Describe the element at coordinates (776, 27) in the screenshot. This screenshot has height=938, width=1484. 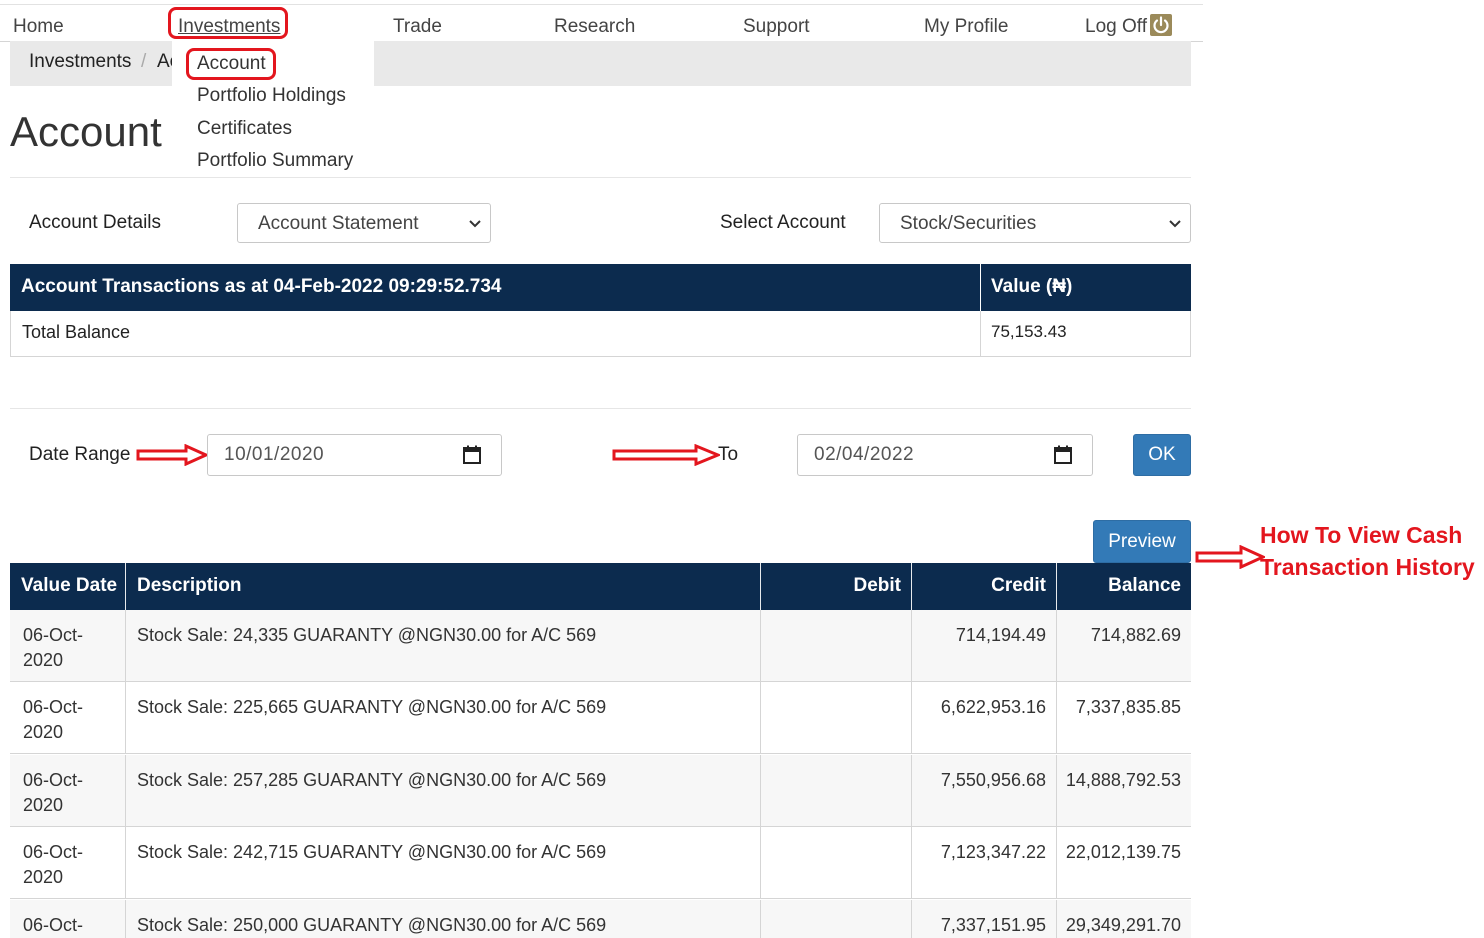
I see `nav-support: Support` at that location.